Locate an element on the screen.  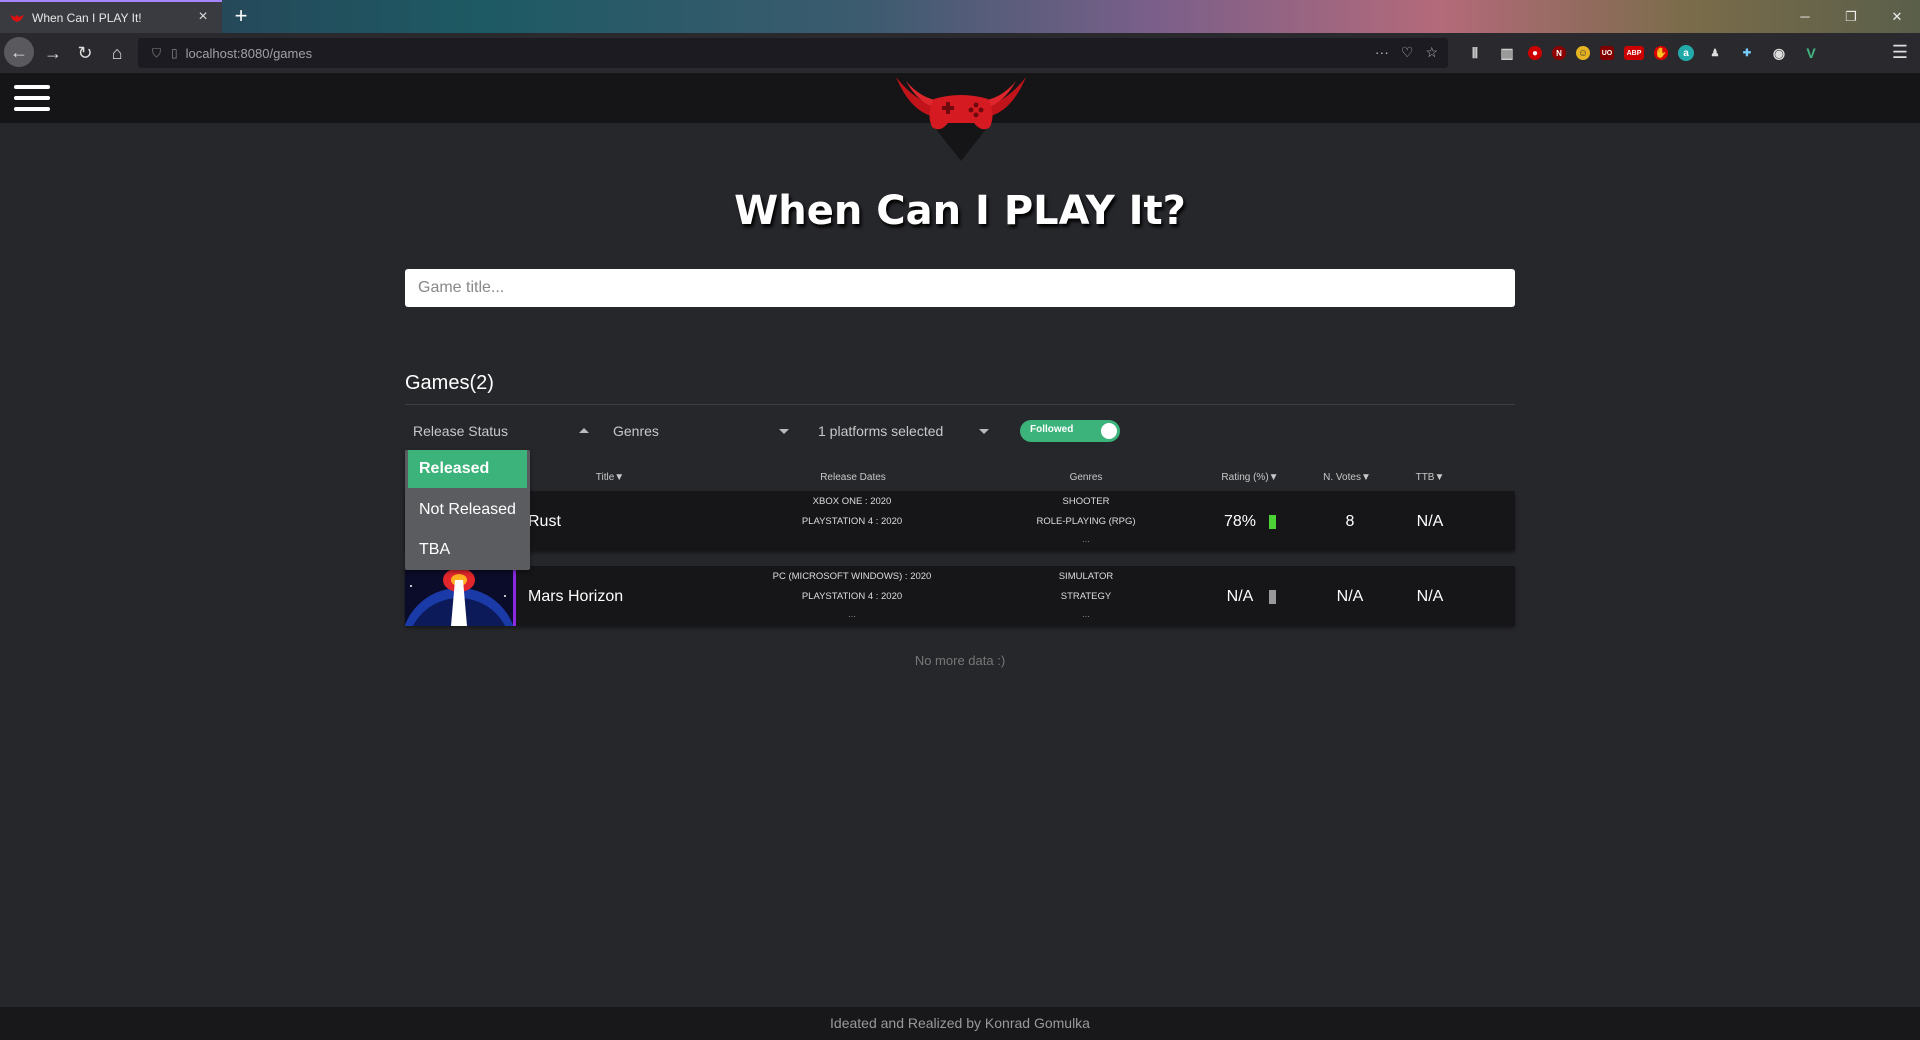
followed-toggle: Followed is located at coordinates (1070, 431).